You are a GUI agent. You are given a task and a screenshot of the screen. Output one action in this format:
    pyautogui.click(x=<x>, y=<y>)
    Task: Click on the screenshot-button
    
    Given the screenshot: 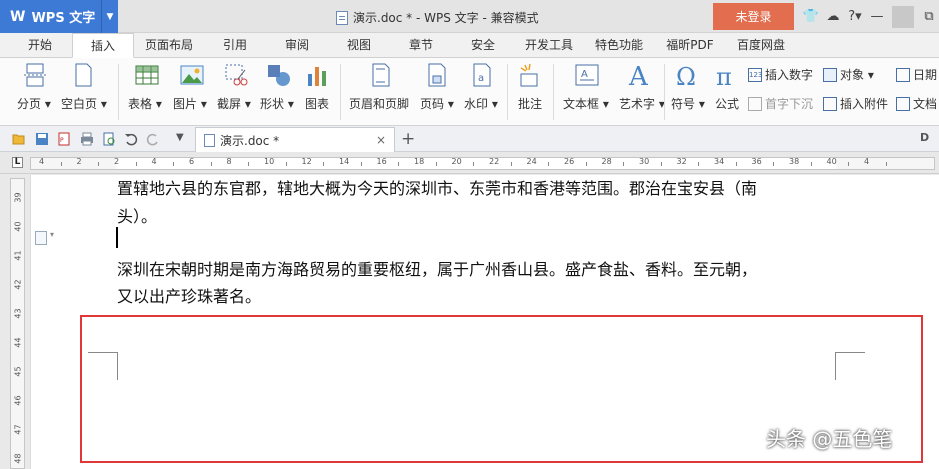 What is the action you would take?
    pyautogui.click(x=236, y=79)
    